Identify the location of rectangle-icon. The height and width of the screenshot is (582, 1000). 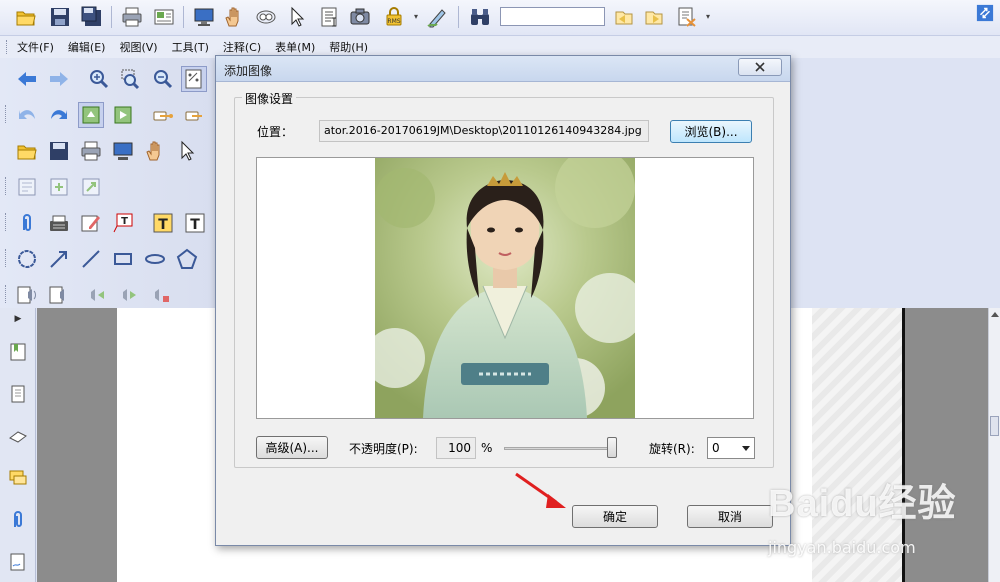
(123, 259).